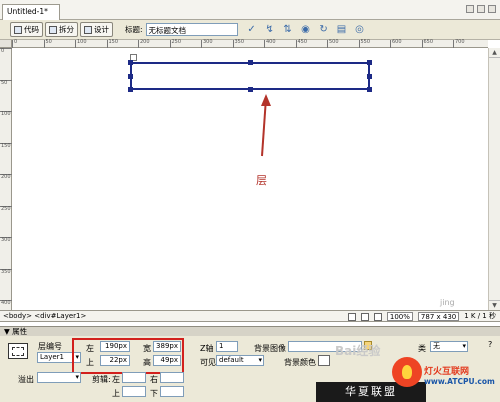 This screenshot has width=500, height=402. I want to click on file-size-info: 1 K / 1 秒, so click(480, 316).